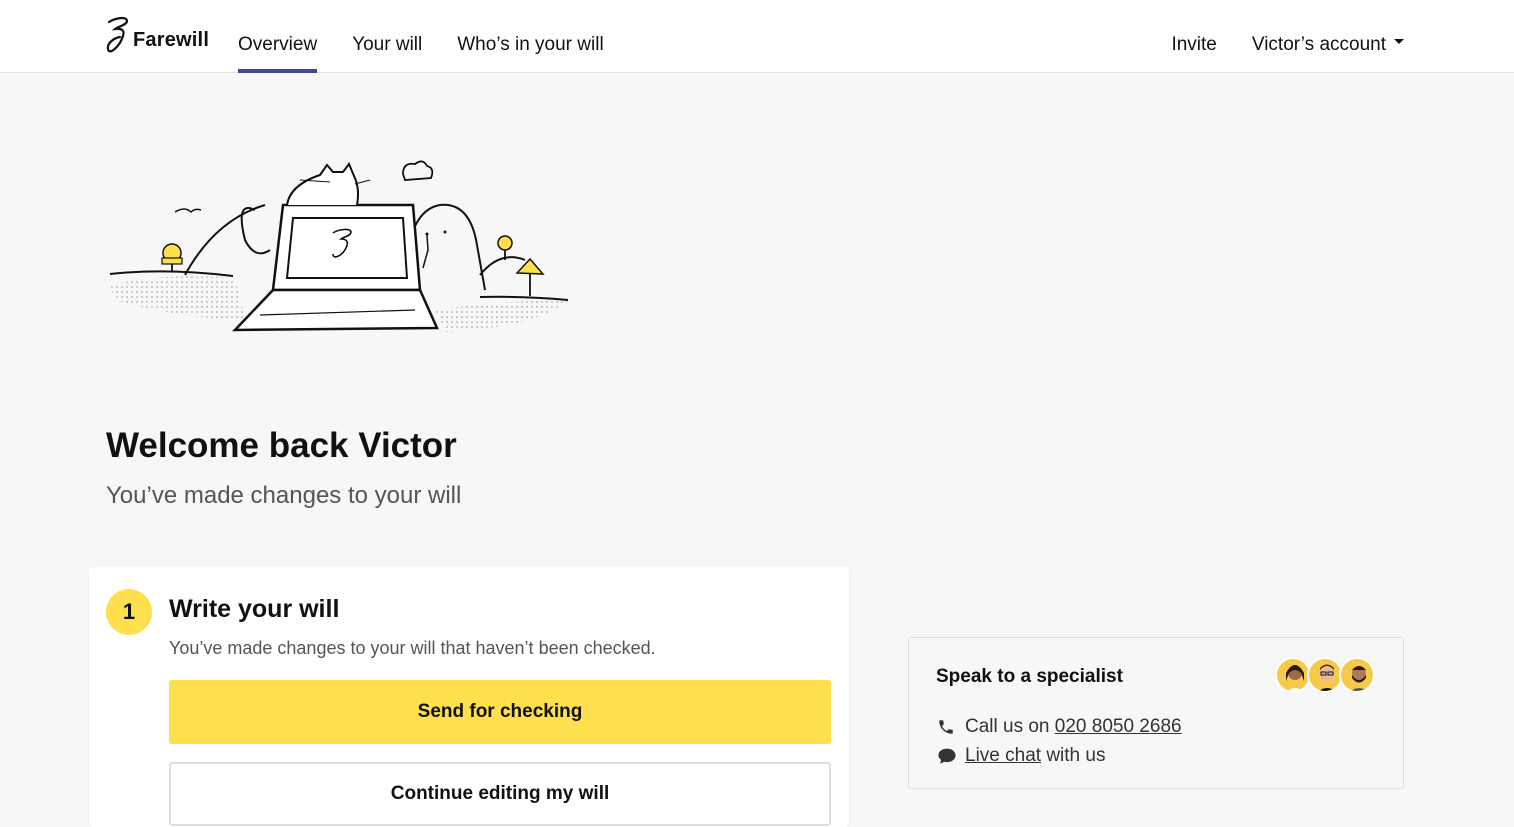  Describe the element at coordinates (948, 756) in the screenshot. I see `chat-bubble-icon` at that location.